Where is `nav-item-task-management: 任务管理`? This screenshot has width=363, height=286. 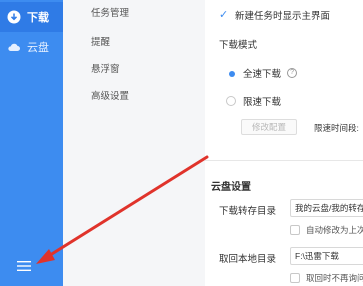
nav-item-task-management: 任务管理 is located at coordinates (110, 12).